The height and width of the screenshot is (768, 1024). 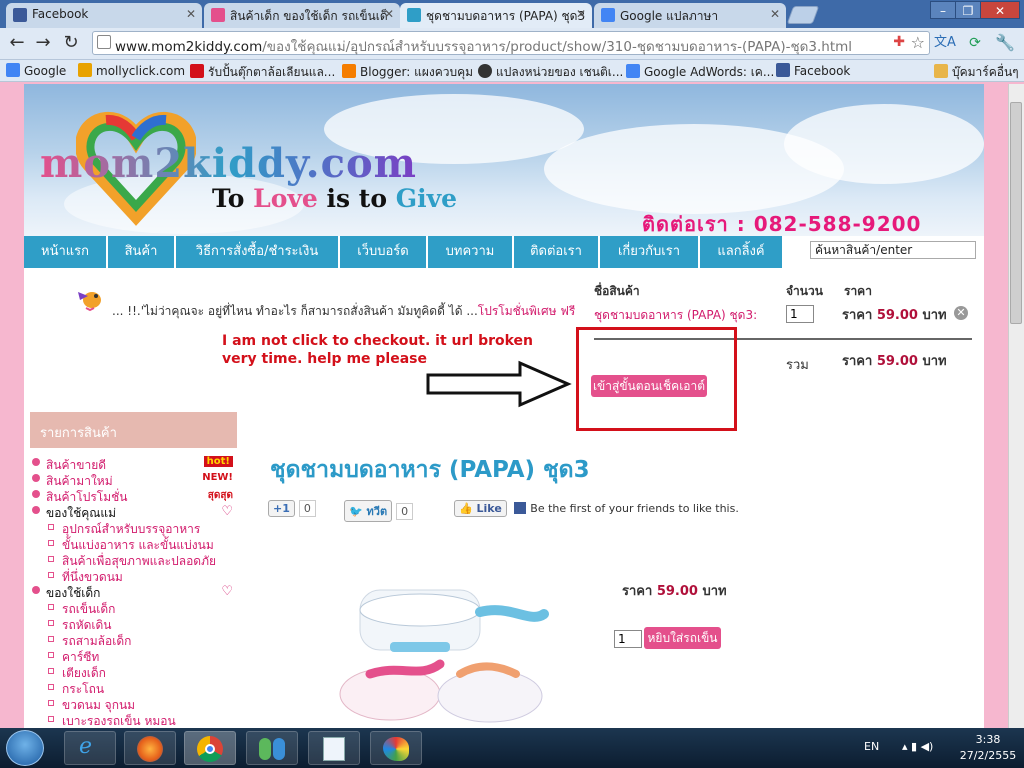 I want to click on cart-qty-input, so click(x=800, y=314).